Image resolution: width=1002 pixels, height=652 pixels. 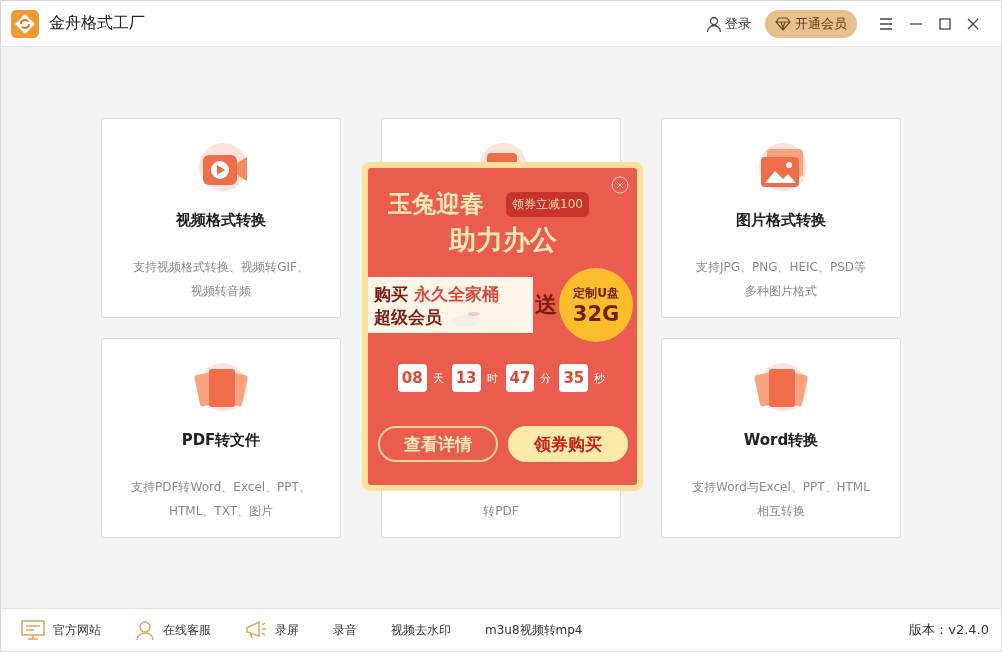 I want to click on offer-text: 超级会员, so click(x=408, y=317).